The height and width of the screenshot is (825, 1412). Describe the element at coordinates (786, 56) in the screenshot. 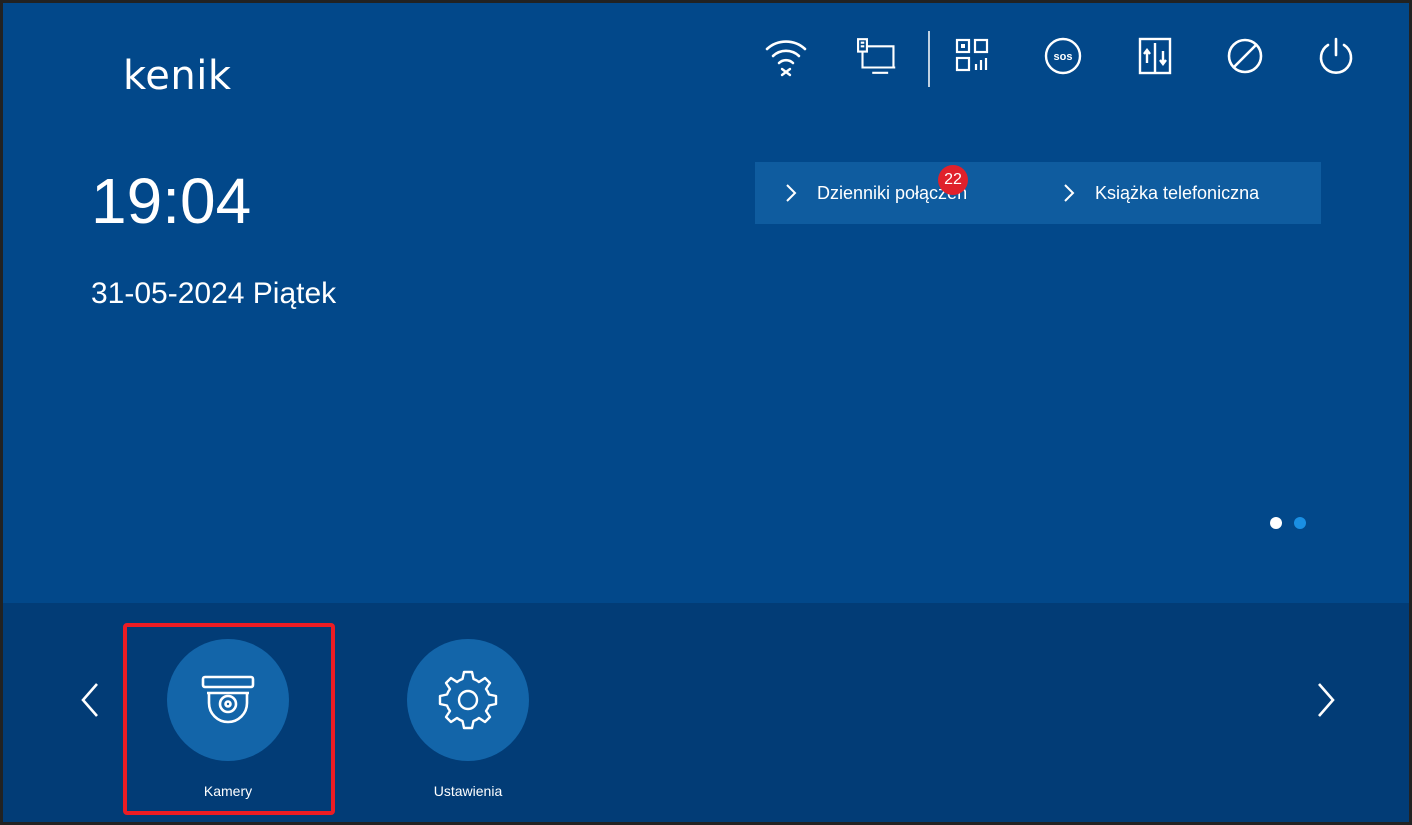

I see `wifi-disconnected-icon` at that location.